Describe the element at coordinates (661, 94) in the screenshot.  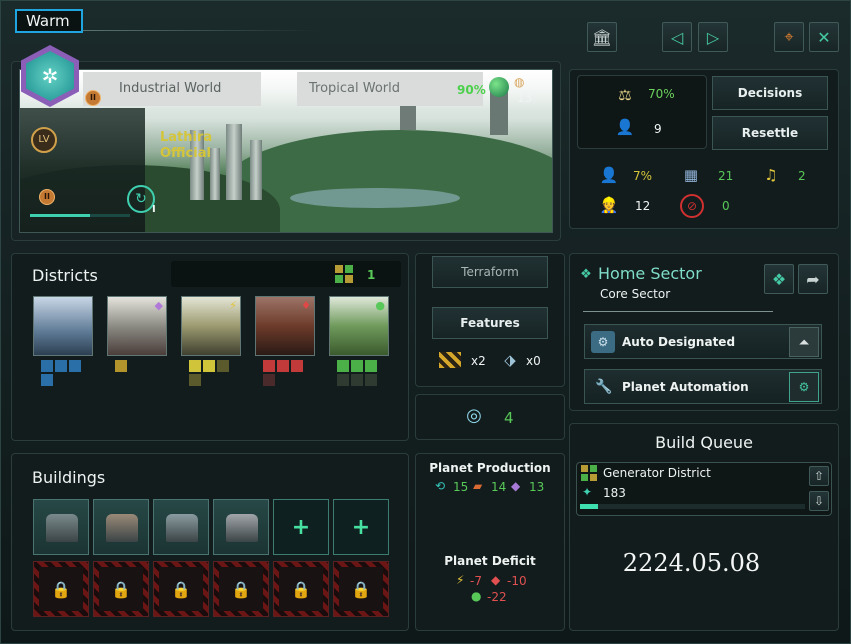
I see `stability-value: 70%` at that location.